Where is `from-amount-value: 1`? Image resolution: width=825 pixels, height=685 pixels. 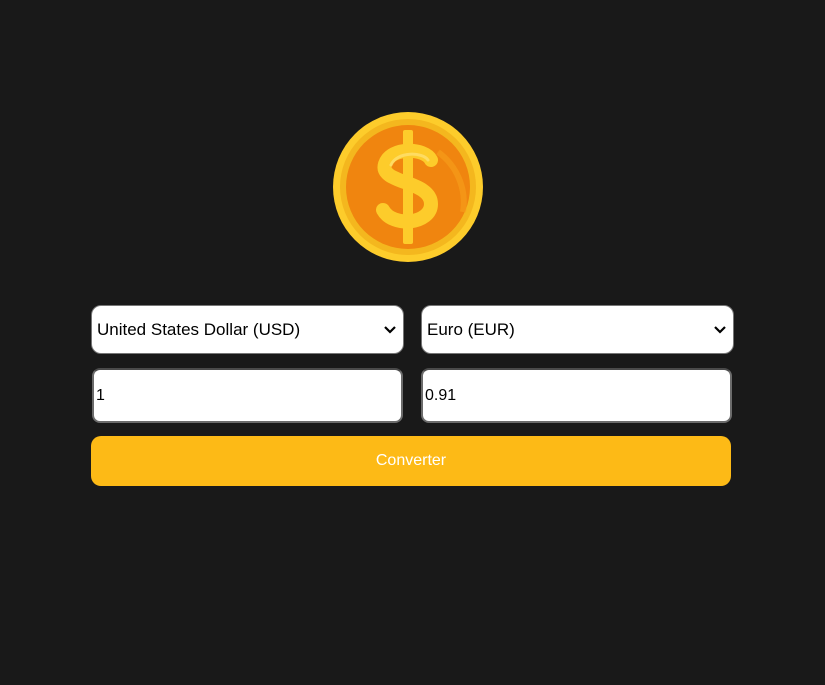 from-amount-value: 1 is located at coordinates (100, 395).